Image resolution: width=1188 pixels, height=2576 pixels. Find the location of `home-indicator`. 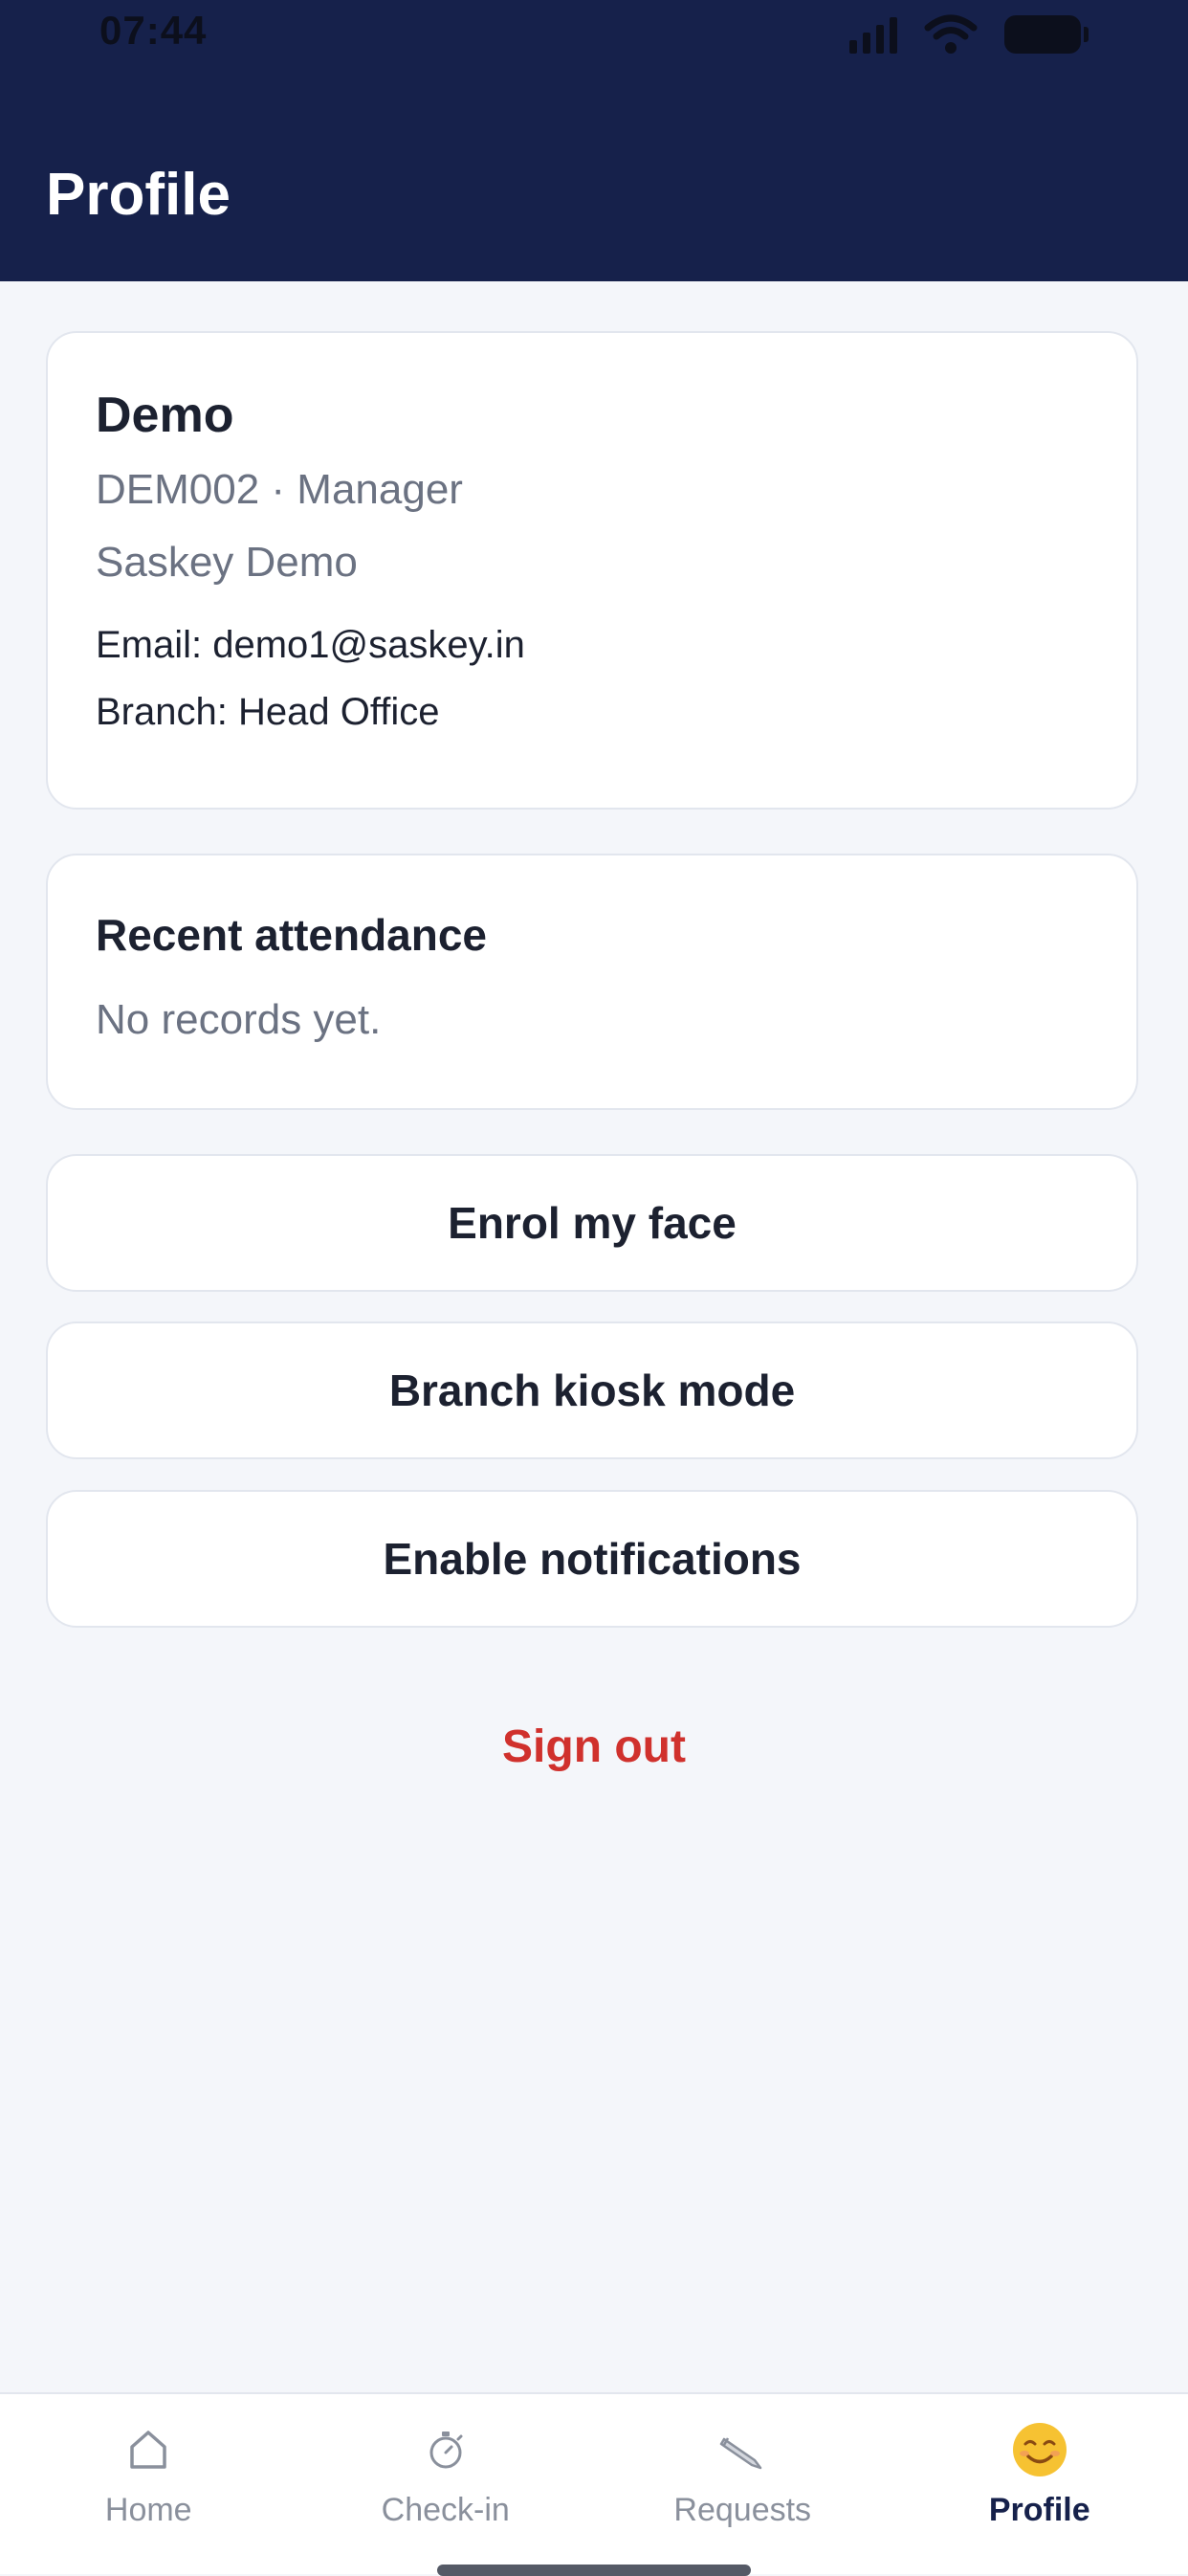

home-indicator is located at coordinates (594, 2570).